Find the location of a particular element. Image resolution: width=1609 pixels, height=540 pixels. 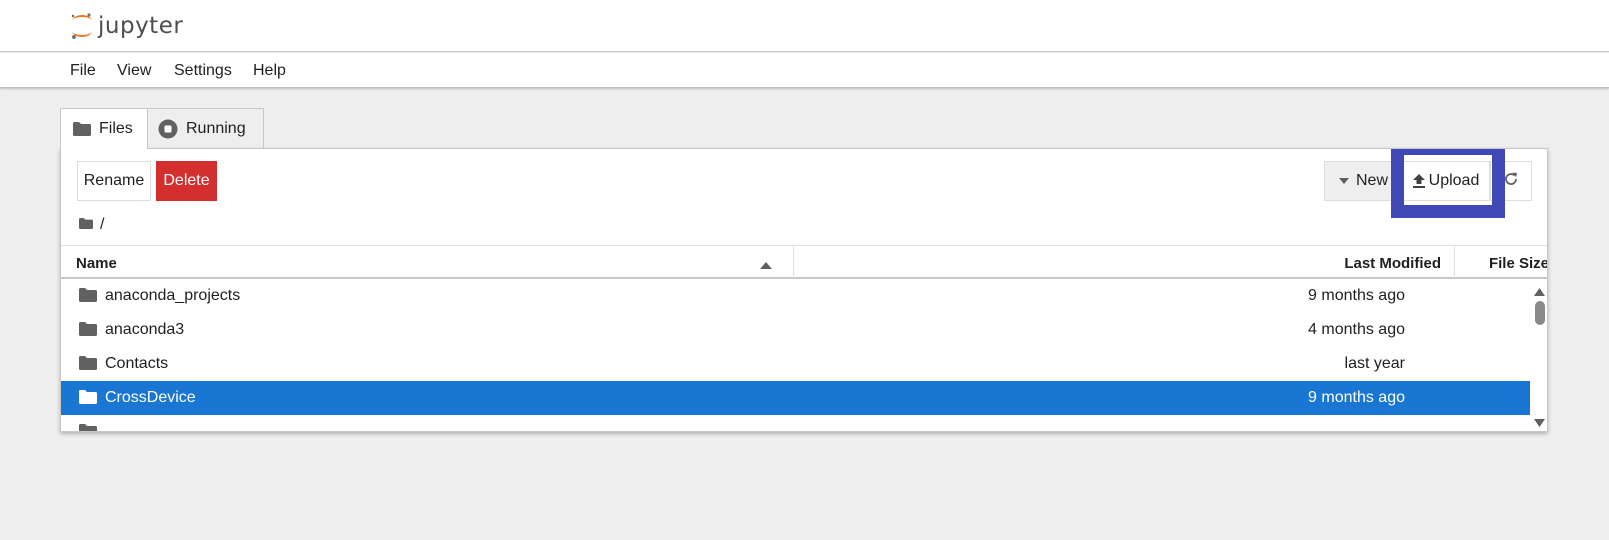

scroll-up-arrow-icon is located at coordinates (1539, 292).